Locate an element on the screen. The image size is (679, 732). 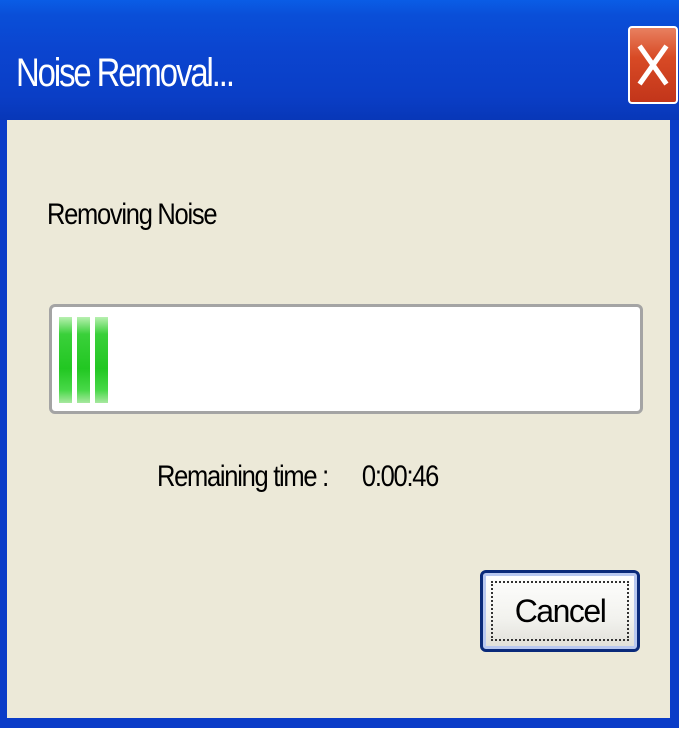
remaining-time-label: Remaining time : is located at coordinates (243, 476).